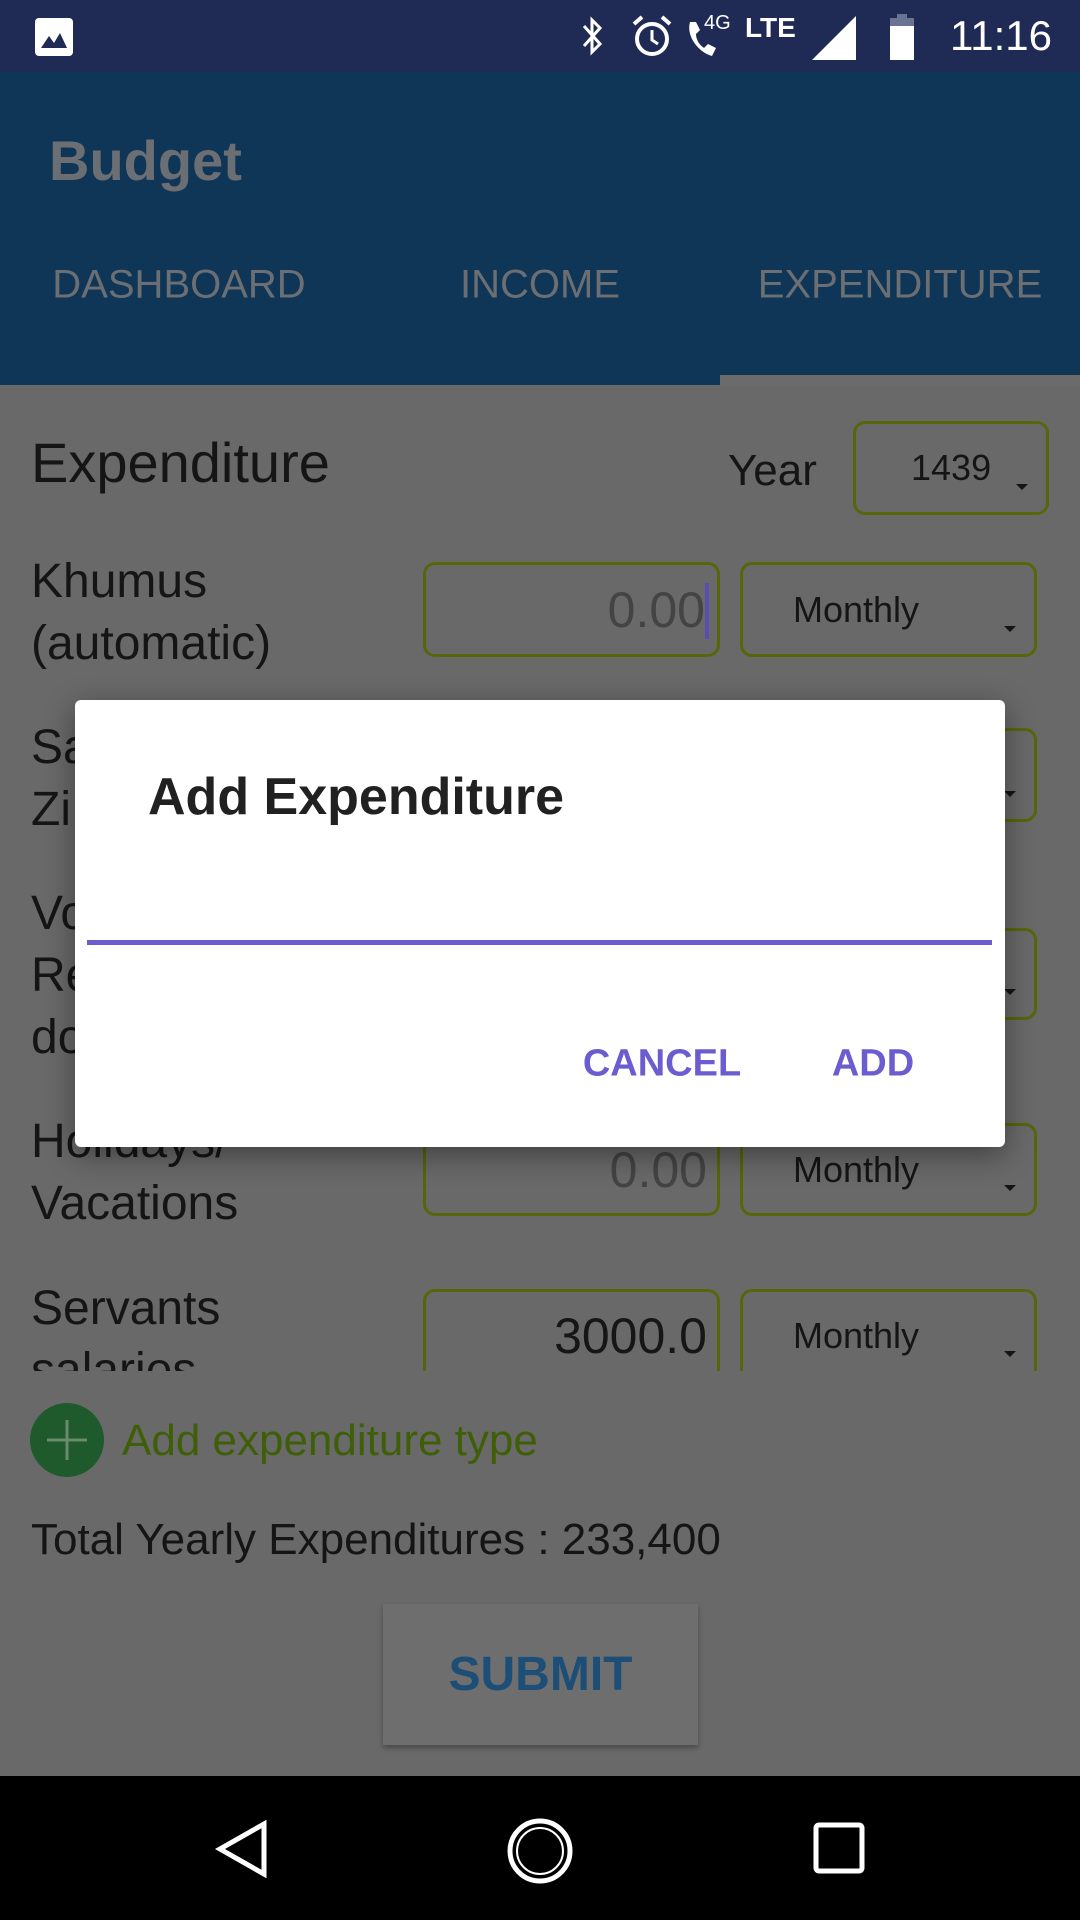 The height and width of the screenshot is (1920, 1080). I want to click on amount-input-servants: 3000.0, so click(571, 1330).